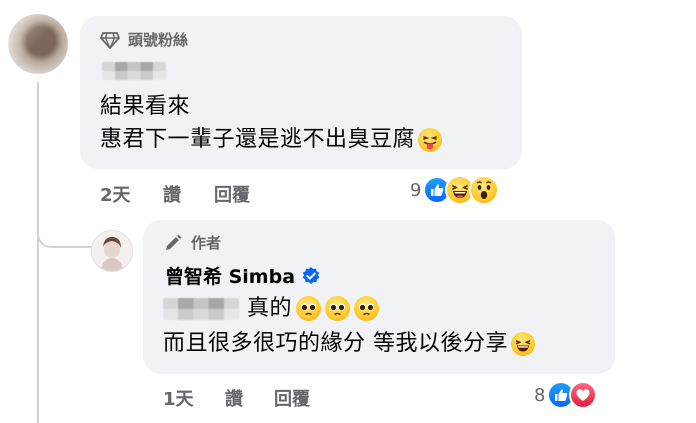 The image size is (696, 423). I want to click on reply-button: 回覆, so click(232, 194).